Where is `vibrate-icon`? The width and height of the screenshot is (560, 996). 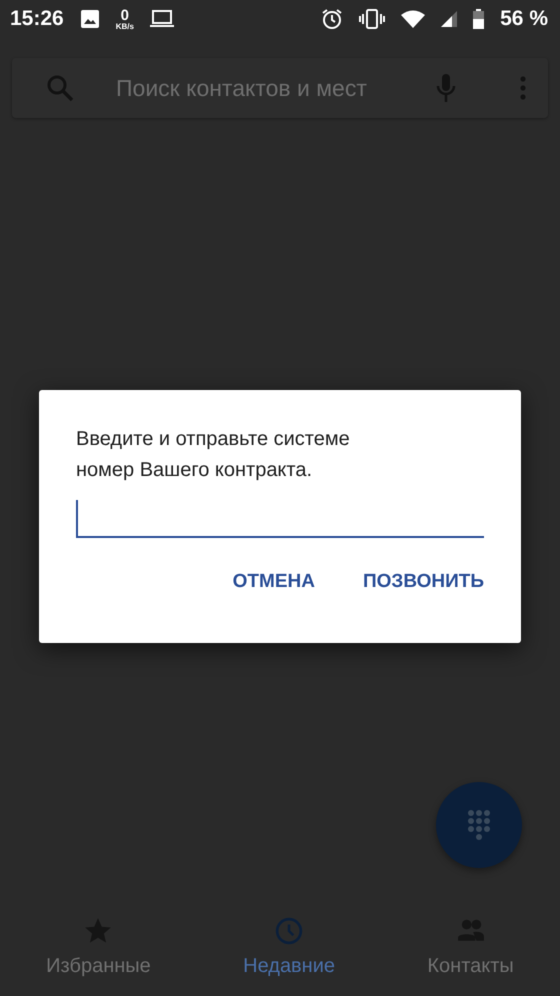
vibrate-icon is located at coordinates (372, 19).